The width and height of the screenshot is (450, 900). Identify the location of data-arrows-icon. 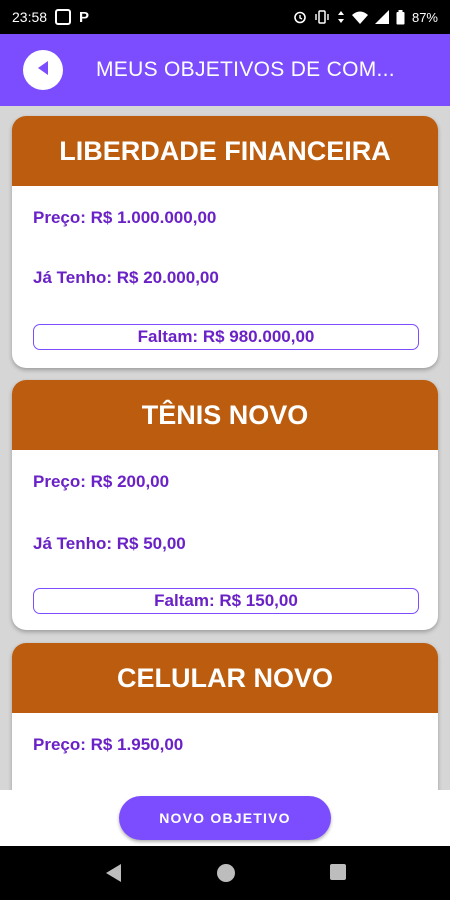
(341, 17).